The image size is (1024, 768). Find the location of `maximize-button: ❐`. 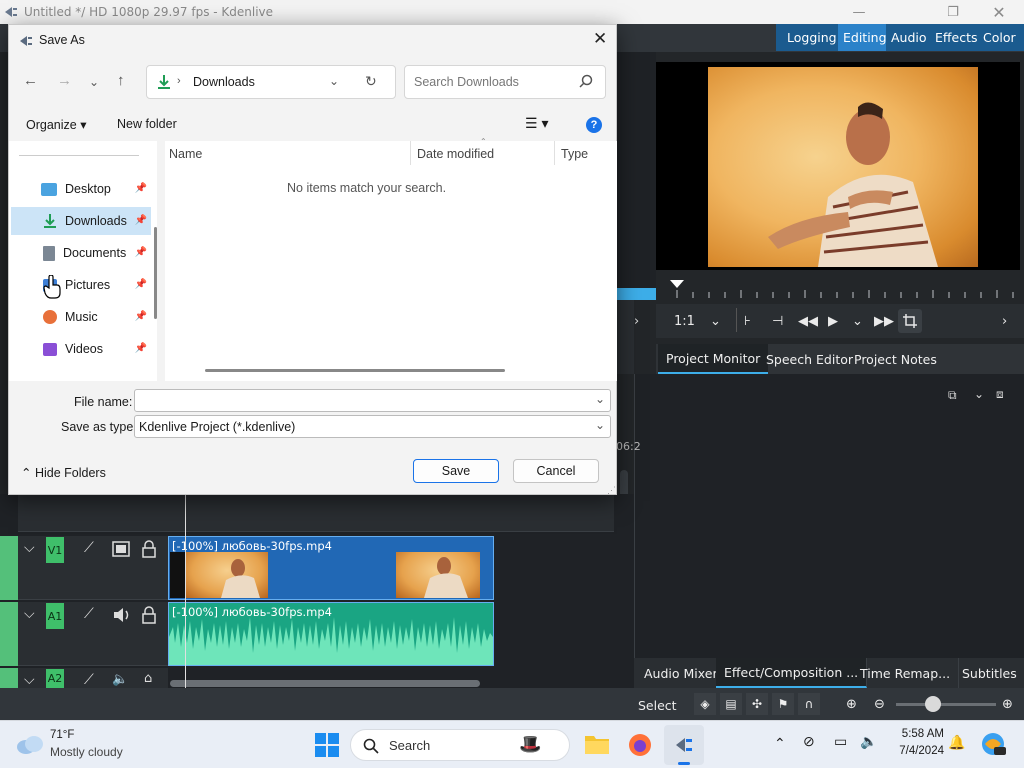

maximize-button: ❐ is located at coordinates (953, 12).